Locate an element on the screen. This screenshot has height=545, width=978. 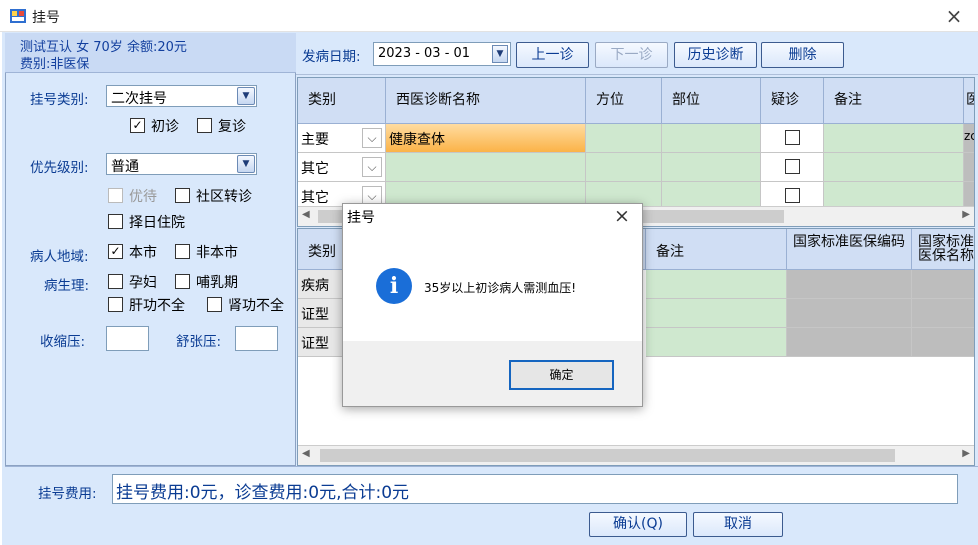
dialog-close-button: × is located at coordinates (622, 216).